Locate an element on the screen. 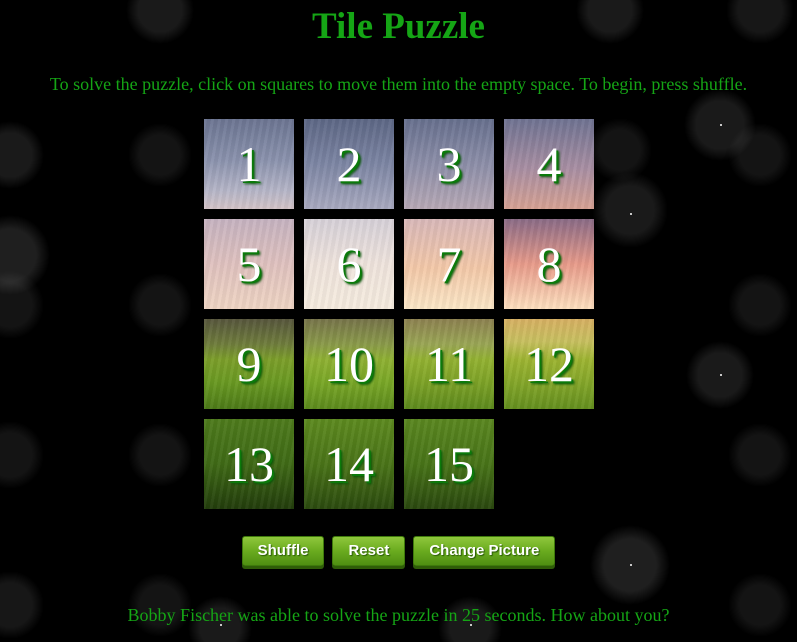 The image size is (797, 642). puzzle-tile-13: 13 is located at coordinates (249, 464).